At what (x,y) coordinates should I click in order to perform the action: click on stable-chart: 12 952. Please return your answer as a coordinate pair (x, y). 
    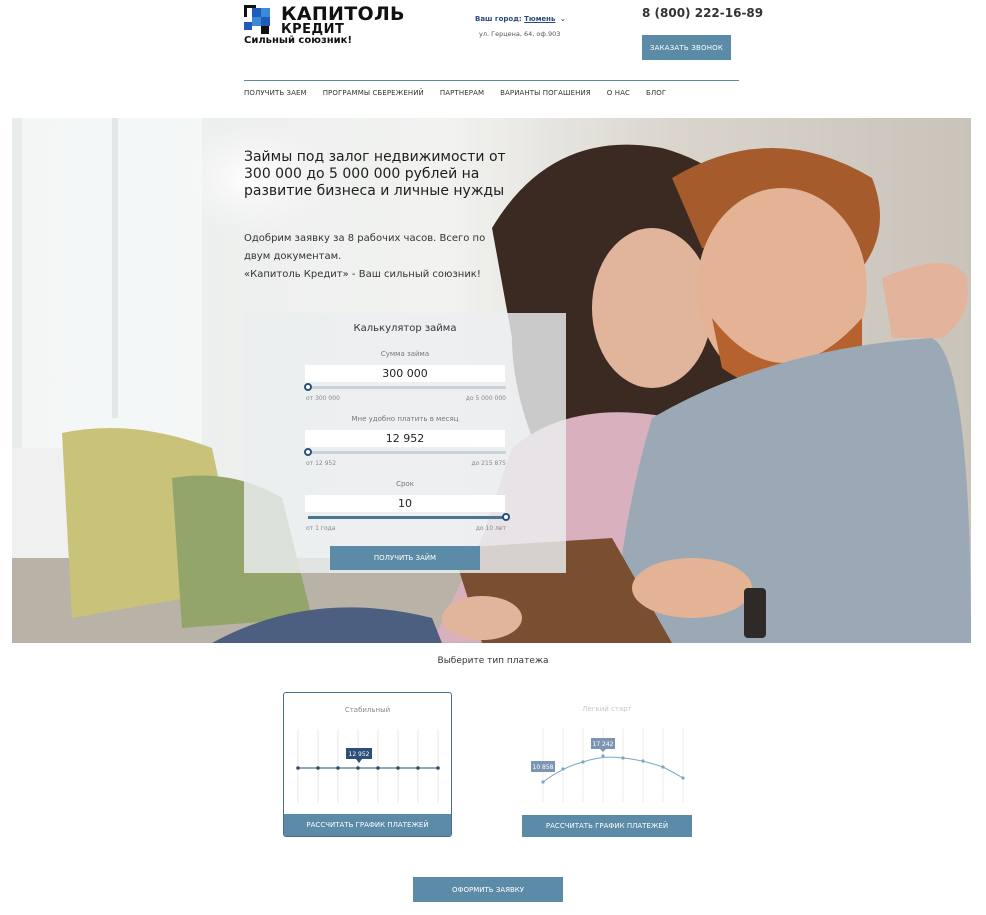
    Looking at the image, I should click on (368, 766).